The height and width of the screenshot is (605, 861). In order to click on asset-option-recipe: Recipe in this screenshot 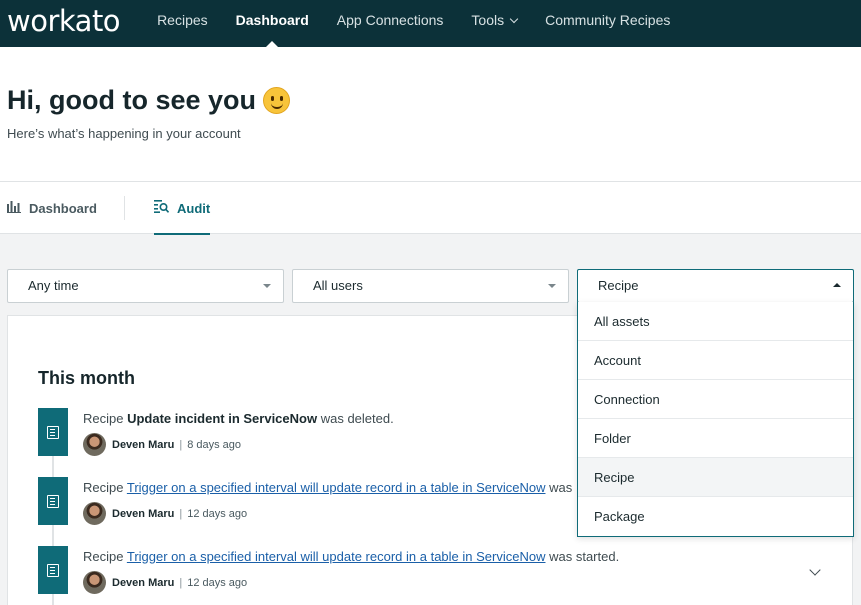, I will do `click(715, 477)`.